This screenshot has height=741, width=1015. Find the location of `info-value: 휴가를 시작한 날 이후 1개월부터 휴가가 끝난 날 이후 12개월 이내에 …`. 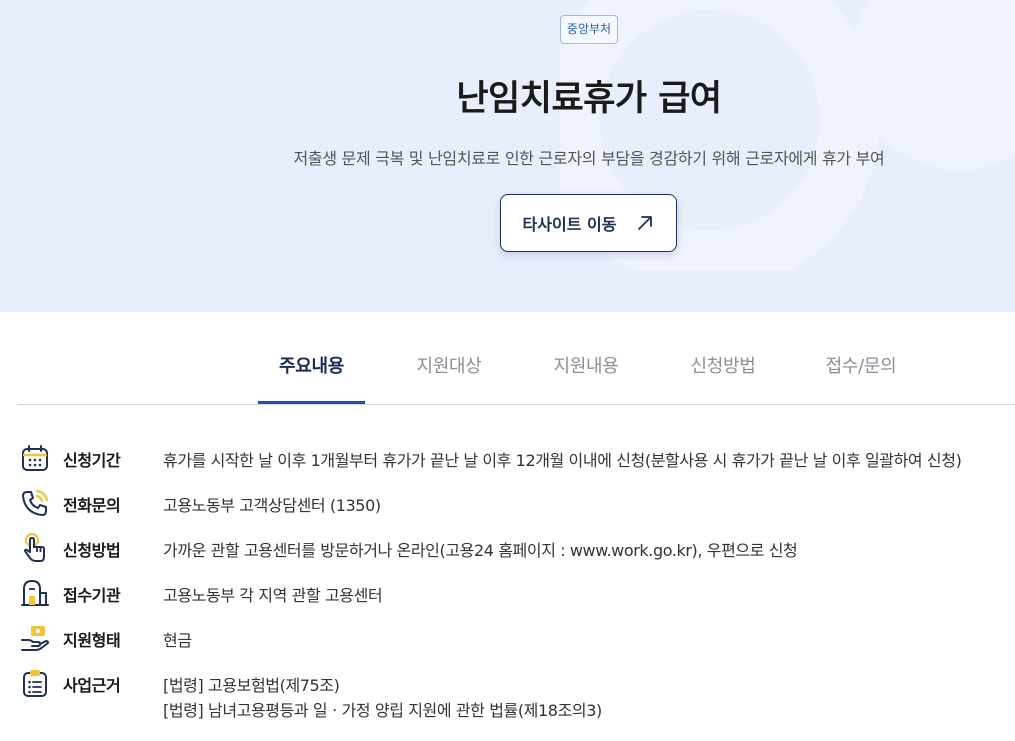

info-value: 휴가를 시작한 날 이후 1개월부터 휴가가 끝난 날 이후 12개월 이내에 … is located at coordinates (562, 460).